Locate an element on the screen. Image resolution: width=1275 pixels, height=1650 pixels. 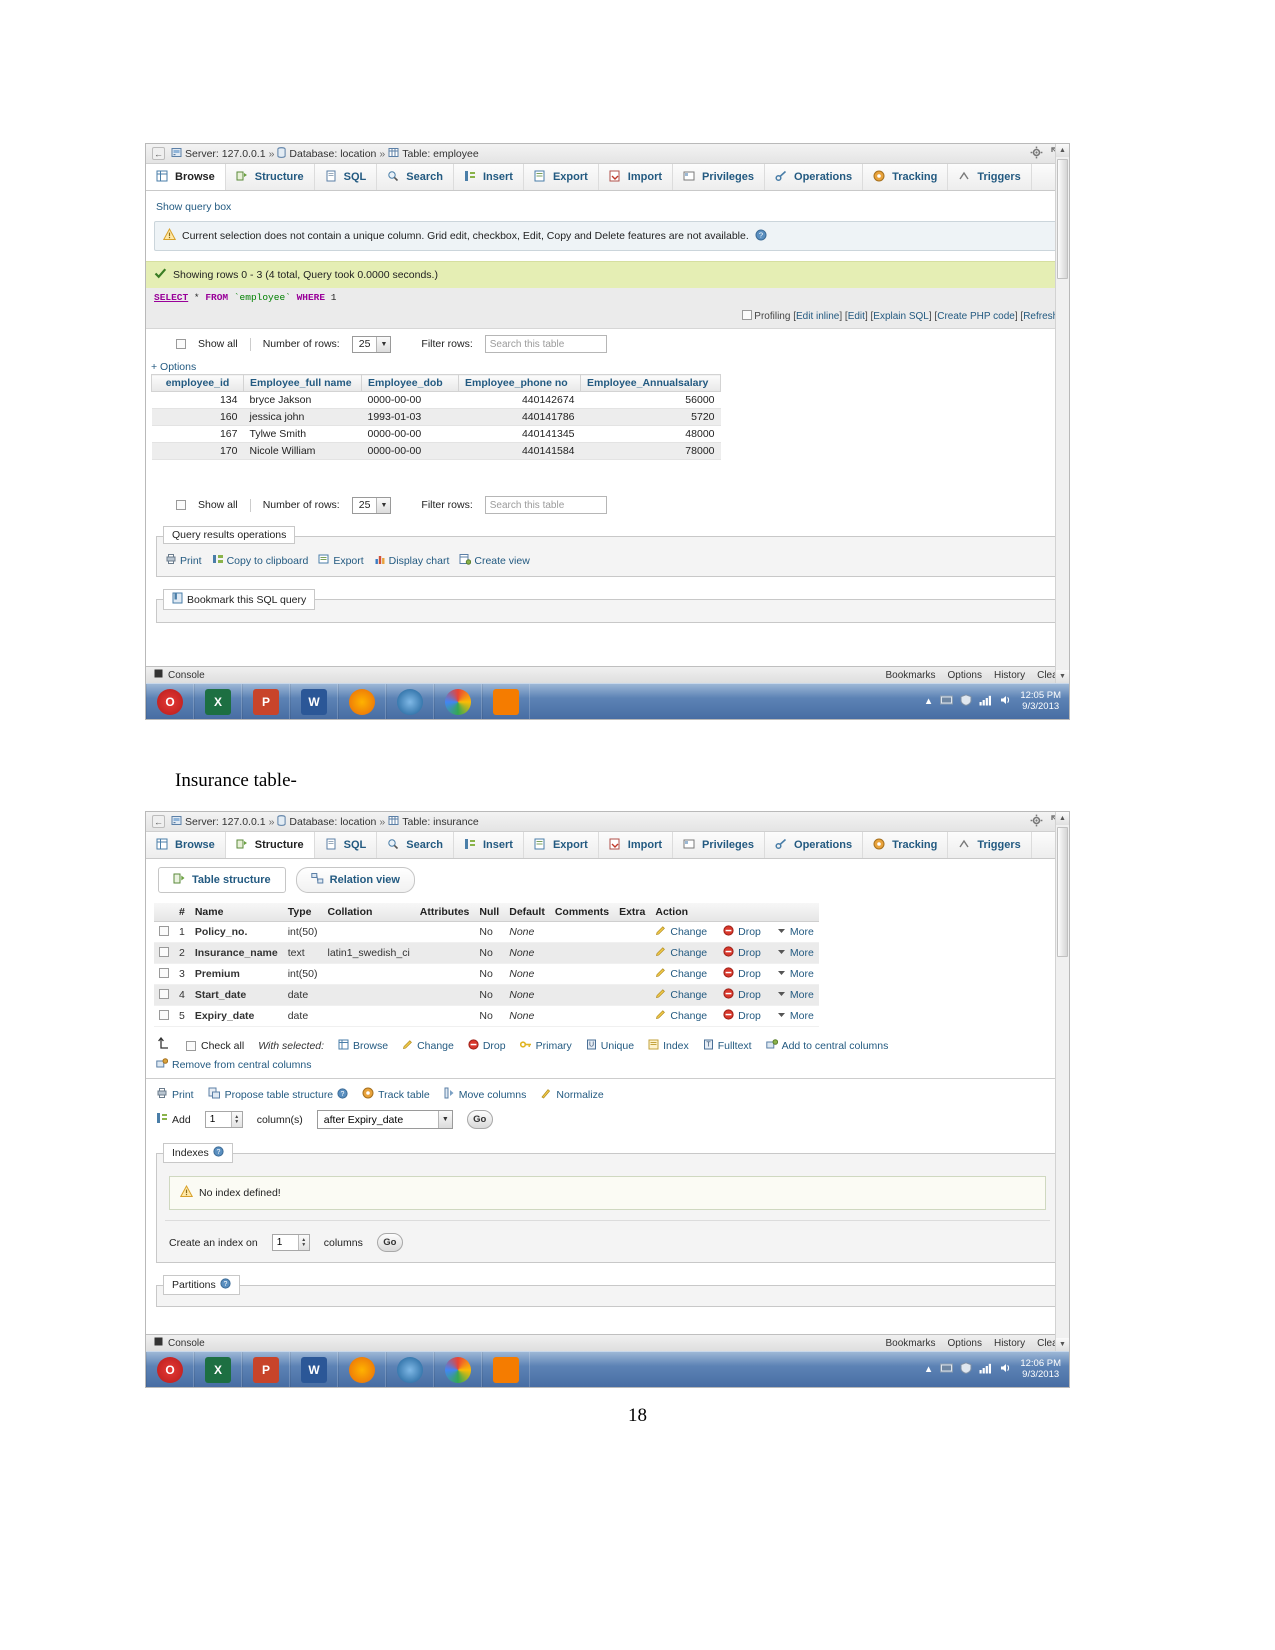
breadcrumb-table: Table: employee is located at coordinates (433, 154).